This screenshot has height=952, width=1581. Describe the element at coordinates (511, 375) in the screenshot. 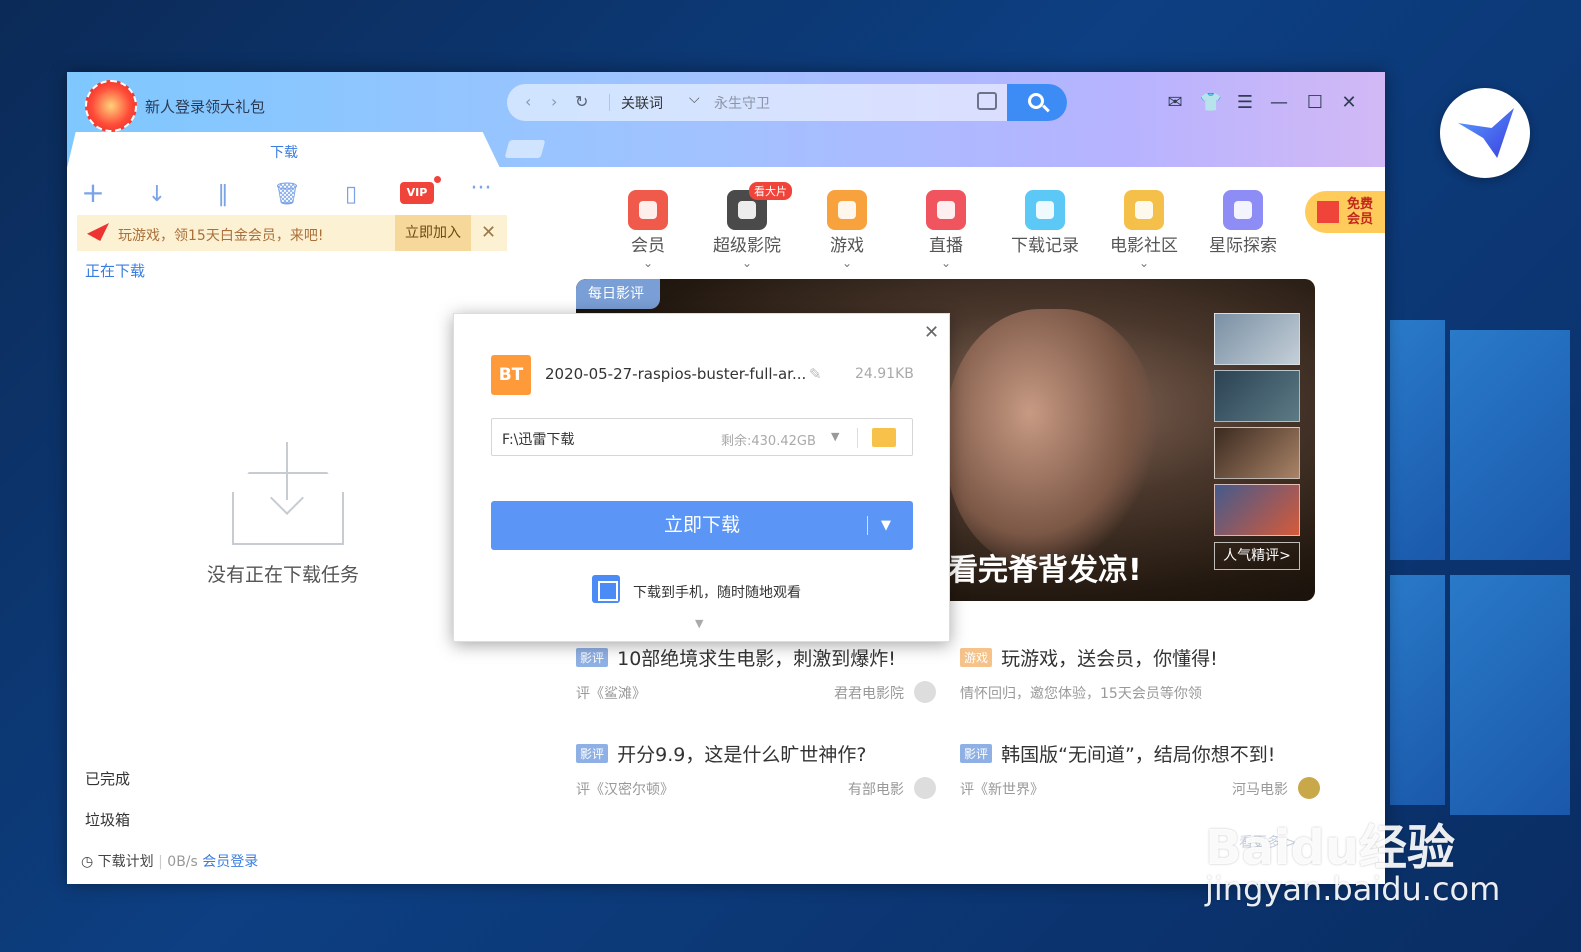

I see `bt-file-icon: BT` at that location.